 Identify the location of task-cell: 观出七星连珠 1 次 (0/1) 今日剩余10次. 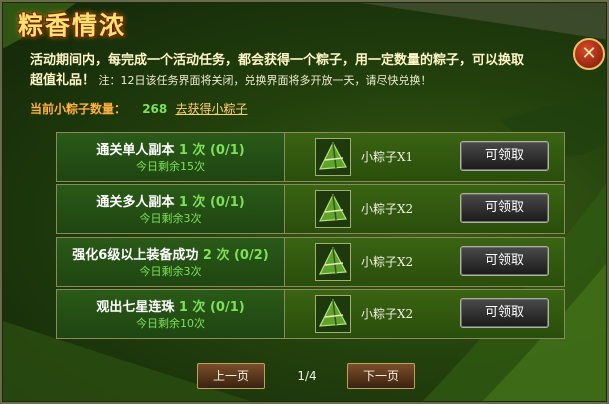
(170, 314).